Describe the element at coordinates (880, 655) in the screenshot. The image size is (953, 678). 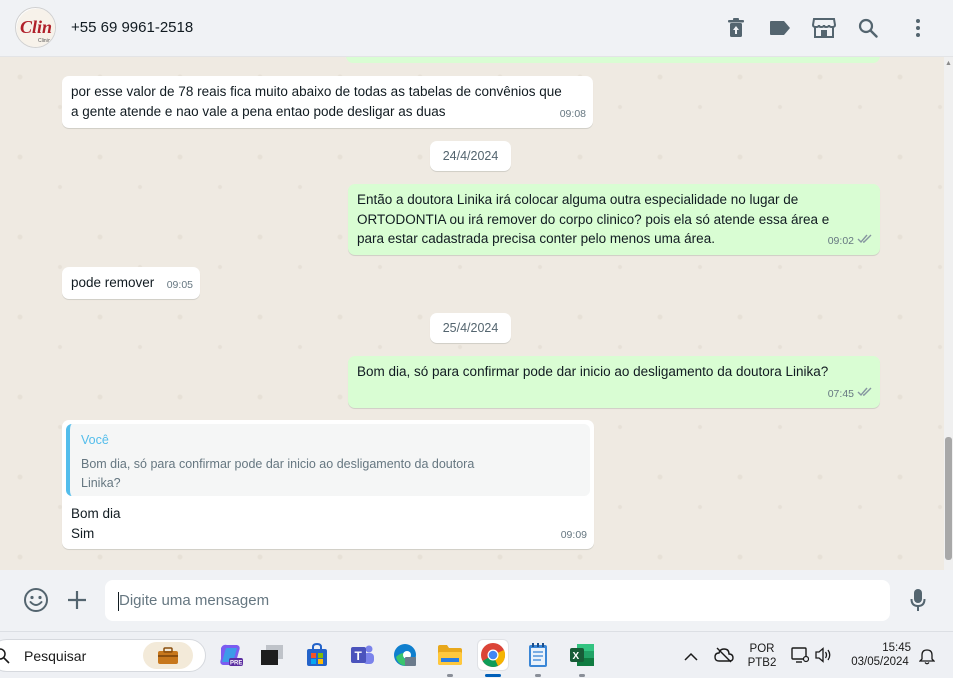
I see `clock: 15:45 03/05/2024` at that location.